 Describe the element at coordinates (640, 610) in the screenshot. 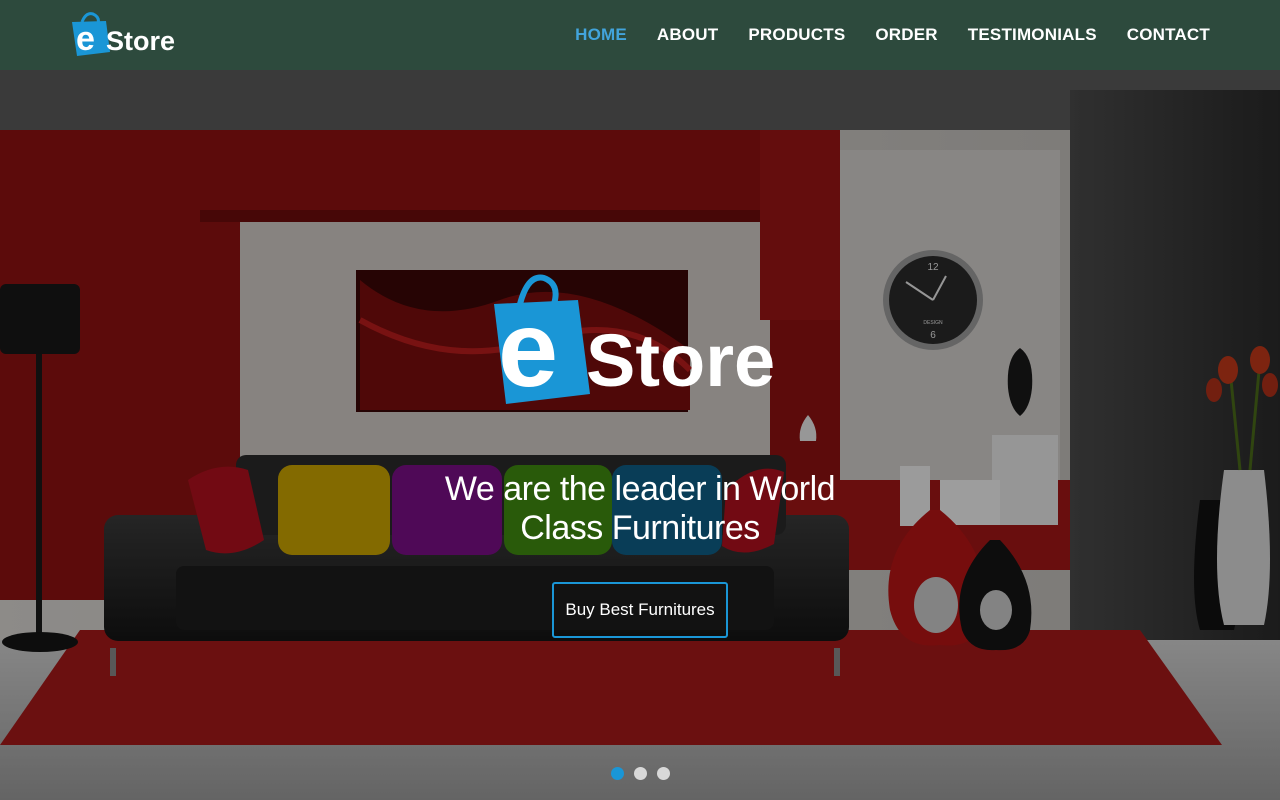

I see `buy-best-furnitures-button: Buy Best Furnitures` at that location.